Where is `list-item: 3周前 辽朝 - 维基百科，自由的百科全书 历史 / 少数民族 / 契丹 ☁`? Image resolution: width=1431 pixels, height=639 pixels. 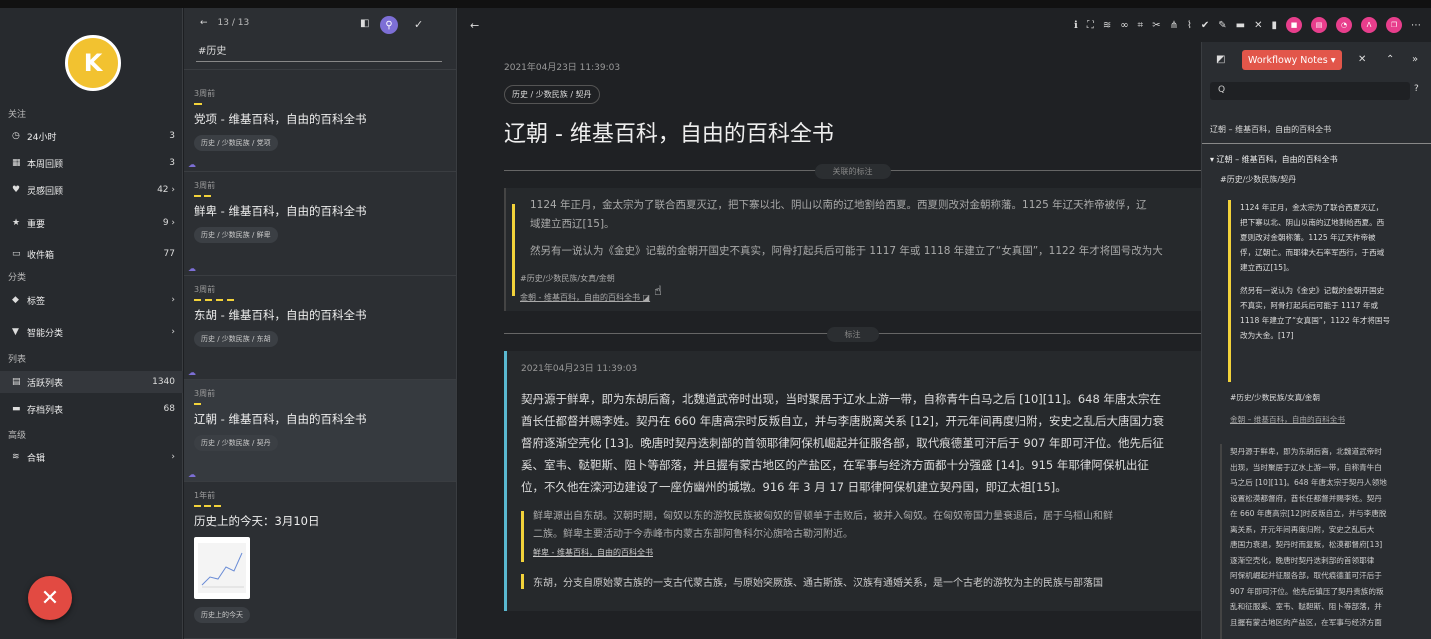 list-item: 3周前 辽朝 - 维基百科，自由的百科全书 历史 / 少数民族 / 契丹 ☁ is located at coordinates (320, 431).